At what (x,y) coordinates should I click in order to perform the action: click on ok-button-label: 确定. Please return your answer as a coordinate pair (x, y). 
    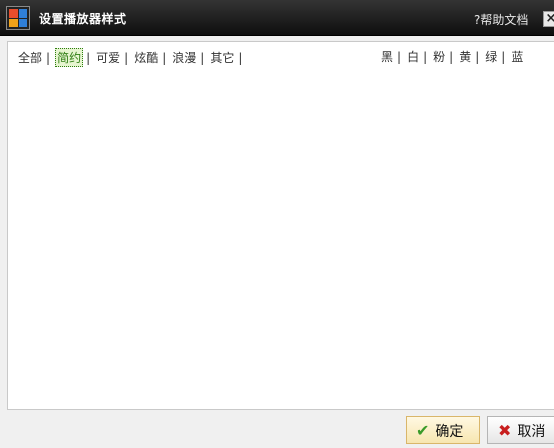
    Looking at the image, I should click on (449, 432).